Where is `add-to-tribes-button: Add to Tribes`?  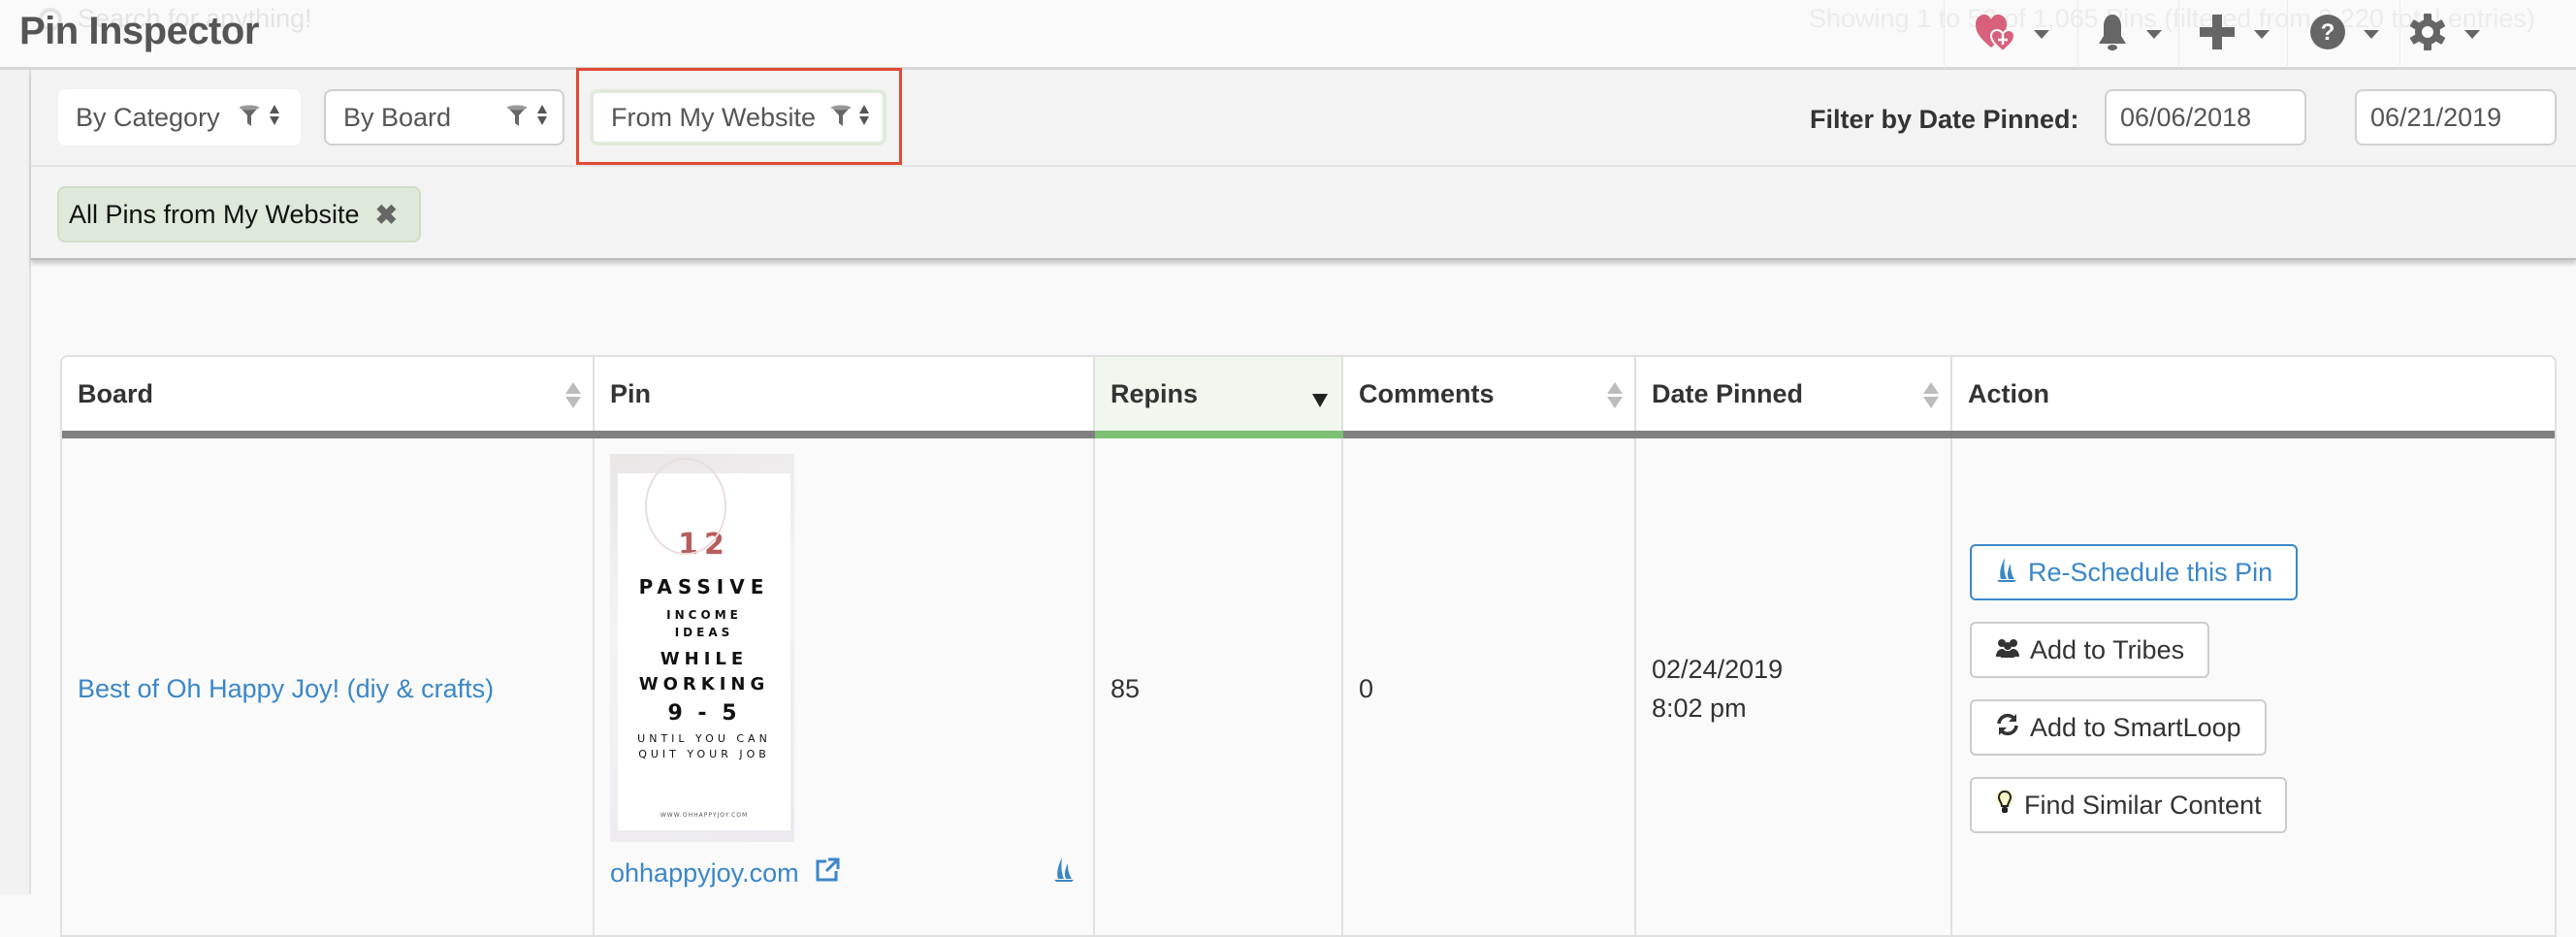
add-to-tribes-button: Add to Tribes is located at coordinates (2090, 650).